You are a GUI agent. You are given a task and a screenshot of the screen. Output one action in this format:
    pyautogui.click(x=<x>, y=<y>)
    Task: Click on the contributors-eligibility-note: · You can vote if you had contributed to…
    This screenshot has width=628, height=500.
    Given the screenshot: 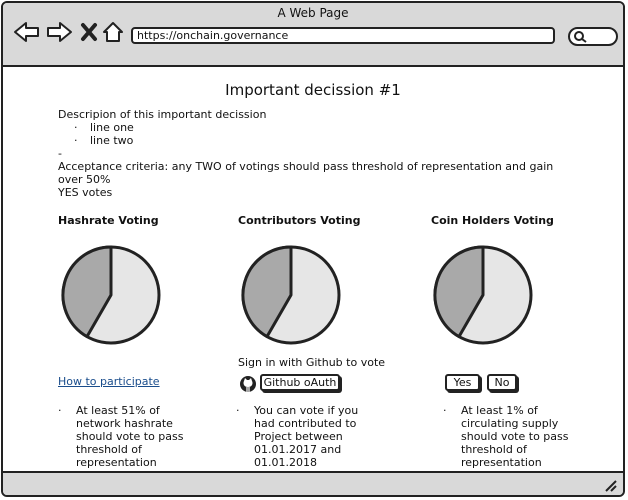 What is the action you would take?
    pyautogui.click(x=297, y=436)
    